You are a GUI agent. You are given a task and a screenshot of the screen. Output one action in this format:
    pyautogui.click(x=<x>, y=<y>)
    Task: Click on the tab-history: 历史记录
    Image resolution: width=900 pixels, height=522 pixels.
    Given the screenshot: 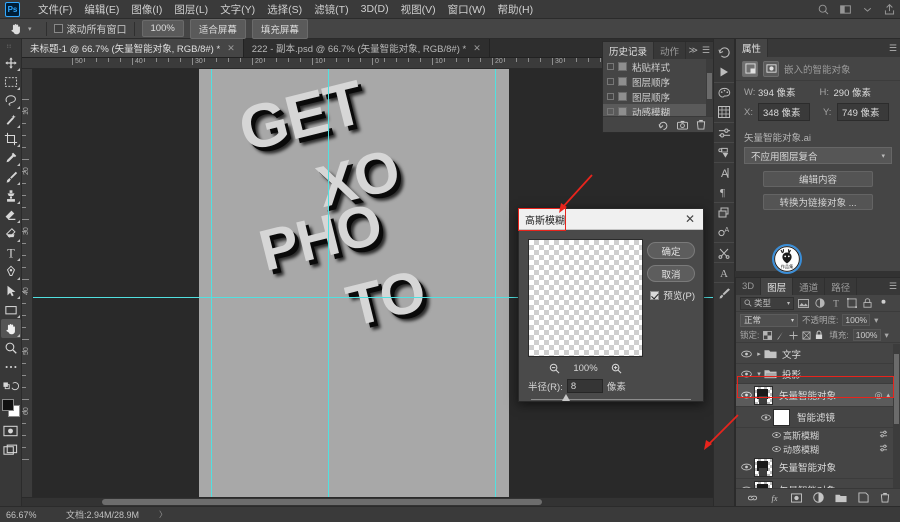 What is the action you would take?
    pyautogui.click(x=629, y=50)
    